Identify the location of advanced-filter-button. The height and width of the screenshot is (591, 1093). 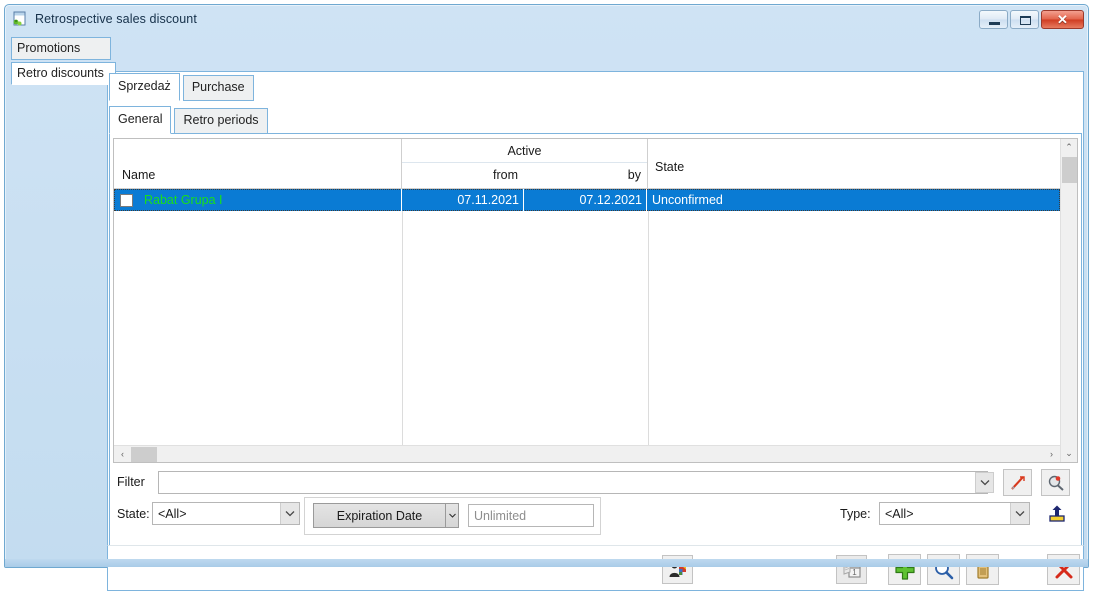
(1055, 482).